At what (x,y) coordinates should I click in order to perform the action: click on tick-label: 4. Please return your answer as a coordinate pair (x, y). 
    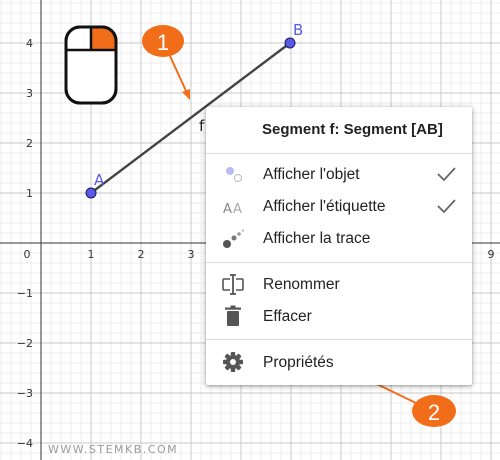
    Looking at the image, I should click on (29, 43).